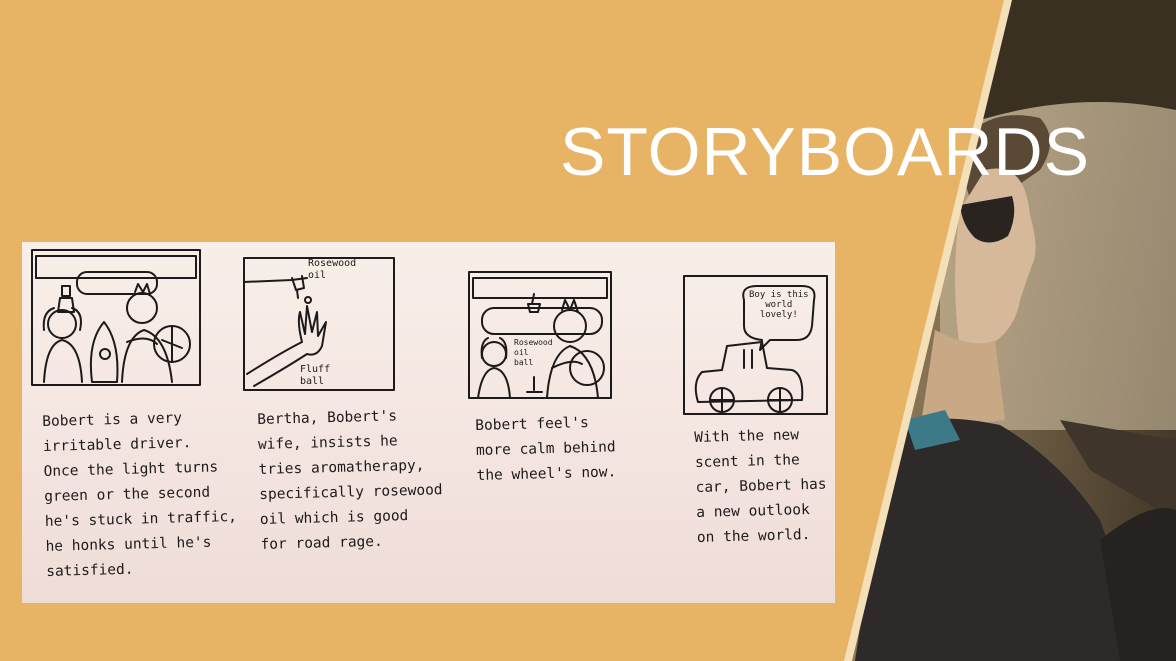 The image size is (1176, 661). What do you see at coordinates (332, 269) in the screenshot?
I see `panel-2-label-oil: Rosewood oil` at bounding box center [332, 269].